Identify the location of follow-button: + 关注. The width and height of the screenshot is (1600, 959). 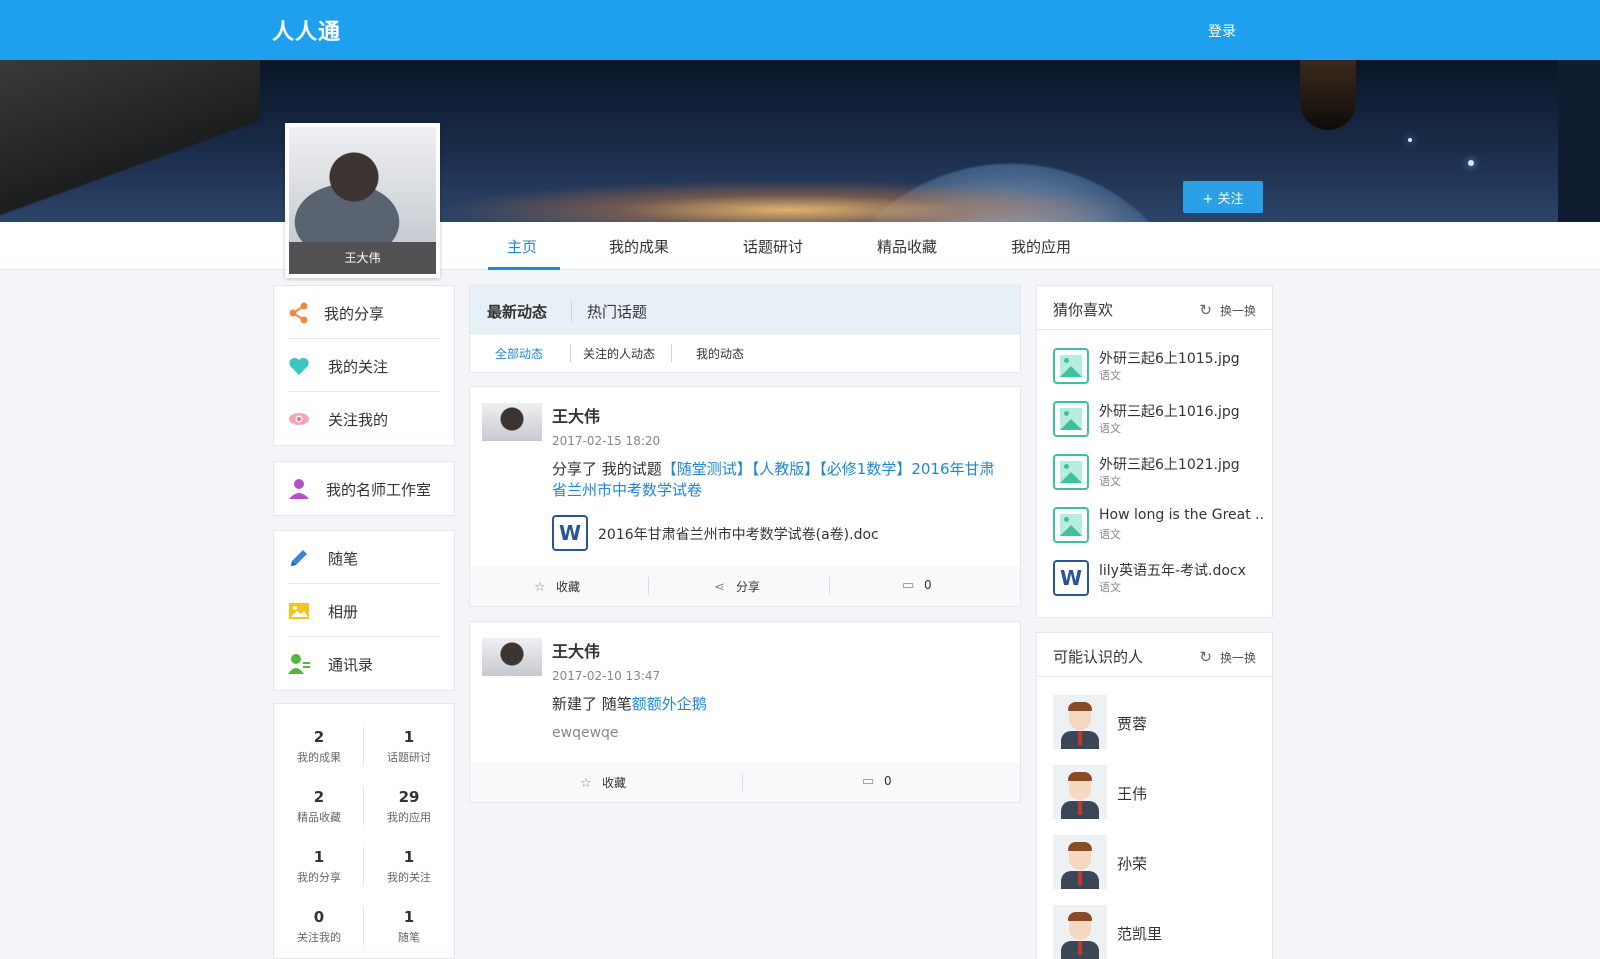
(1223, 197).